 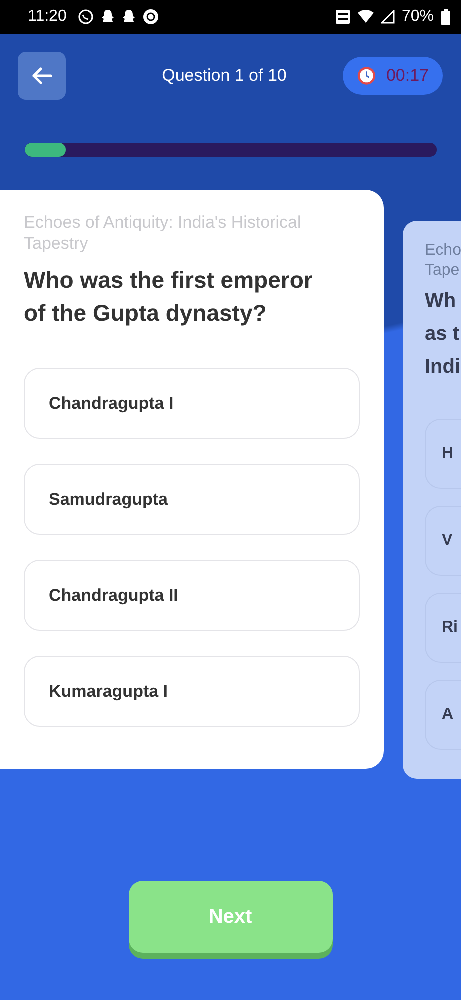 What do you see at coordinates (443, 261) in the screenshot?
I see `category-label: Echo Tape` at bounding box center [443, 261].